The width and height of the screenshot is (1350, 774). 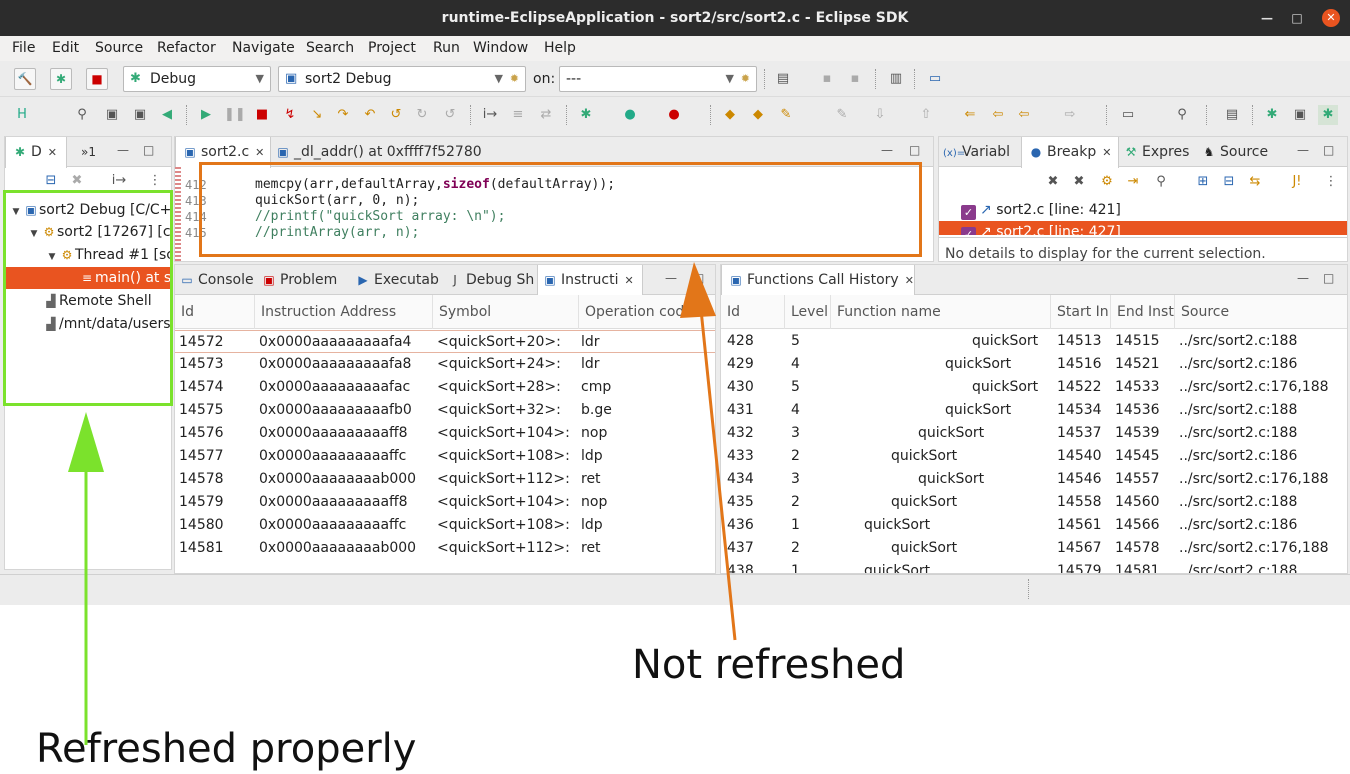 I want to click on orange-arrow-head, so click(x=698, y=290).